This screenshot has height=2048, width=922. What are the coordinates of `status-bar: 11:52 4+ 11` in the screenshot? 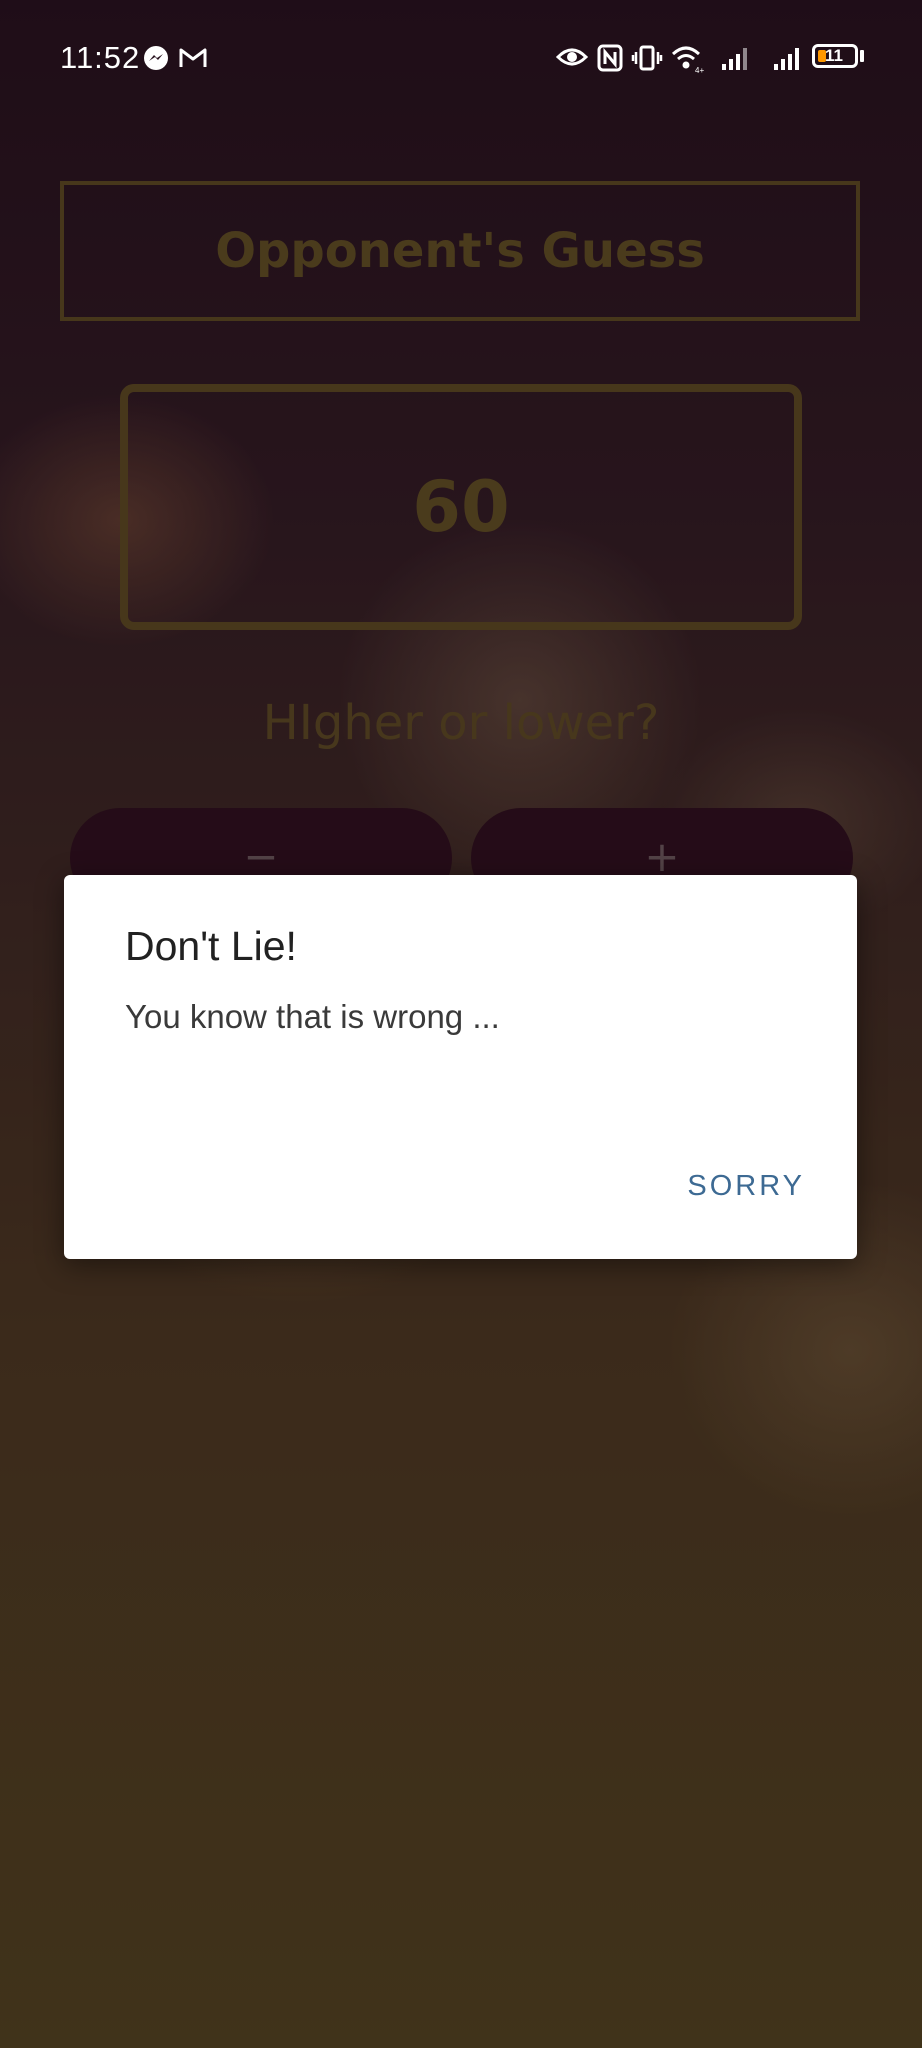 It's located at (461, 59).